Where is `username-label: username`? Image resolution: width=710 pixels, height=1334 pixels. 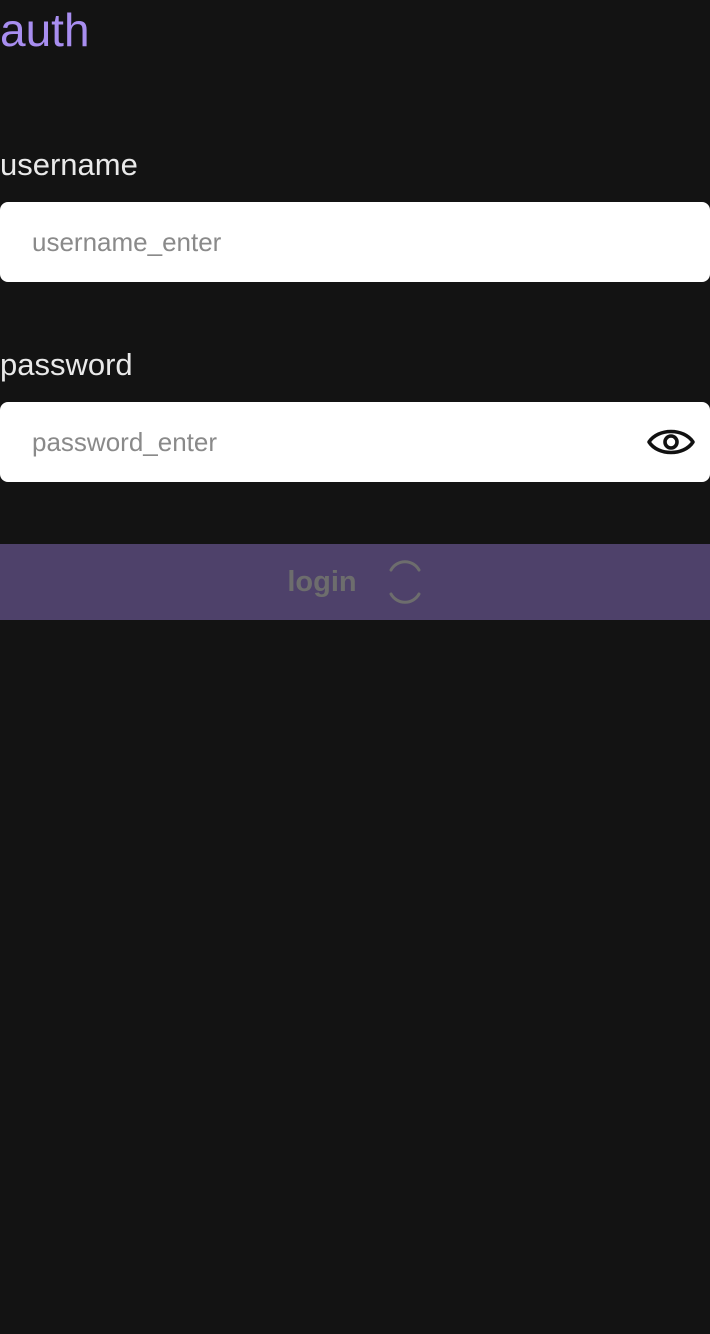
username-label: username is located at coordinates (69, 164).